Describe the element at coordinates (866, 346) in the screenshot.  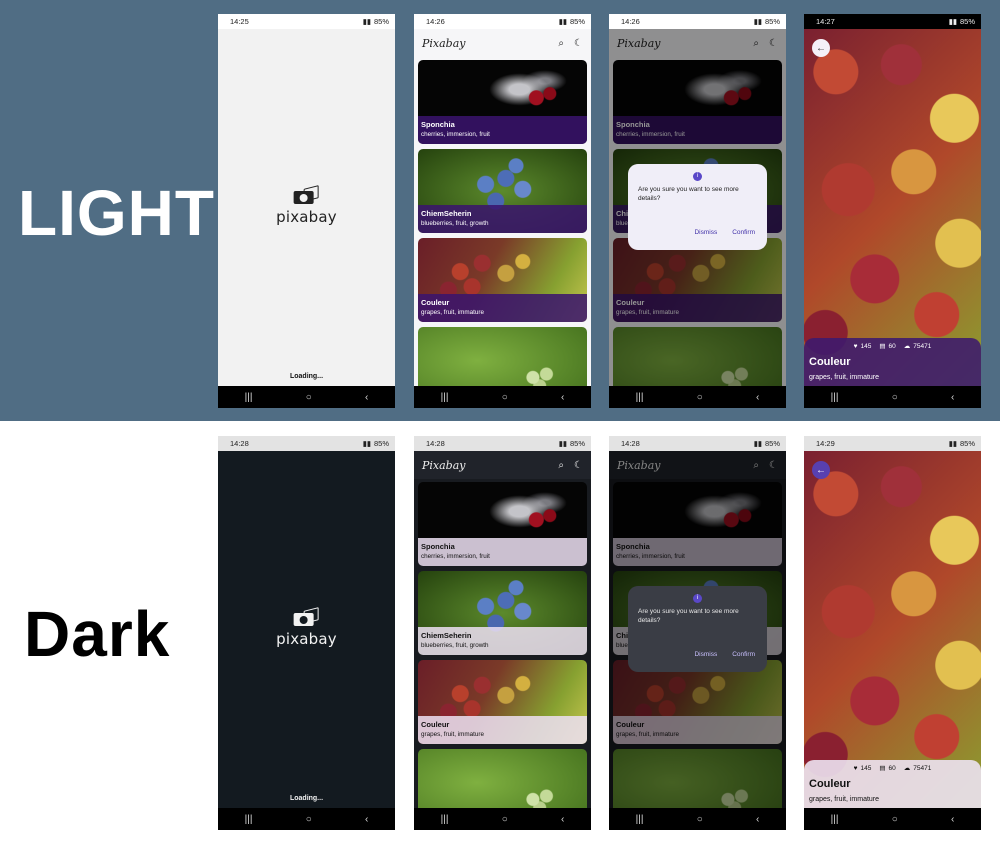
I see `likes-count: 145` at that location.